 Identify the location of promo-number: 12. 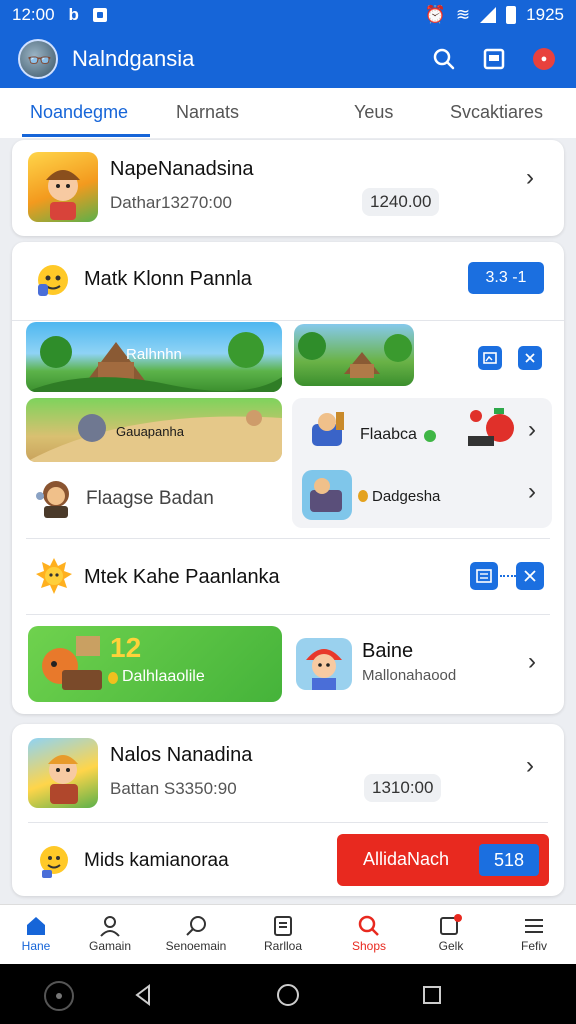
(126, 647).